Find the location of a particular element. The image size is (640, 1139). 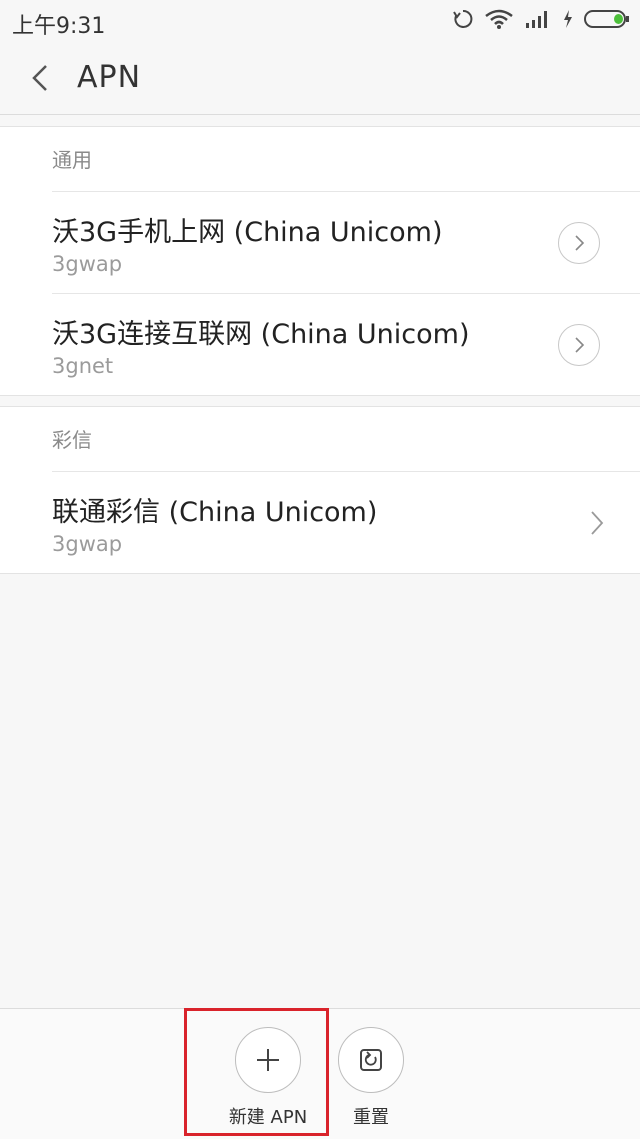

battery-icon is located at coordinates (607, 21).